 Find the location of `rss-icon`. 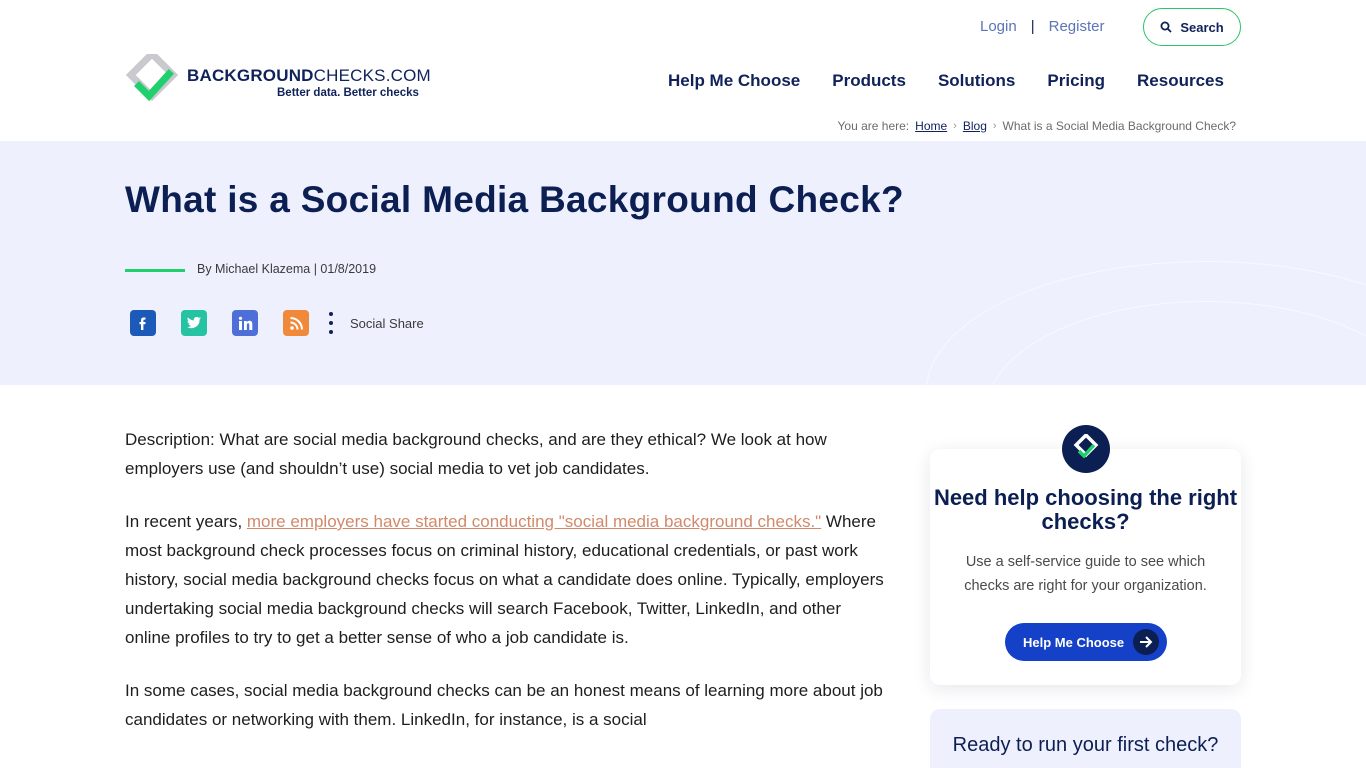

rss-icon is located at coordinates (296, 323).